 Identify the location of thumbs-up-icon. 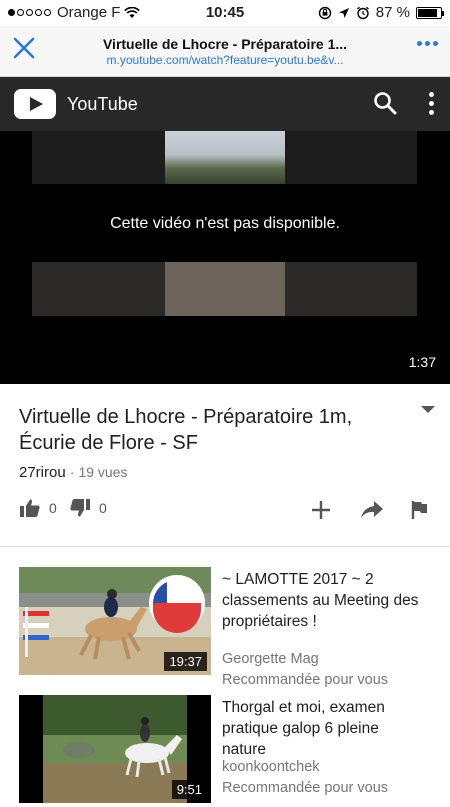
(30, 508).